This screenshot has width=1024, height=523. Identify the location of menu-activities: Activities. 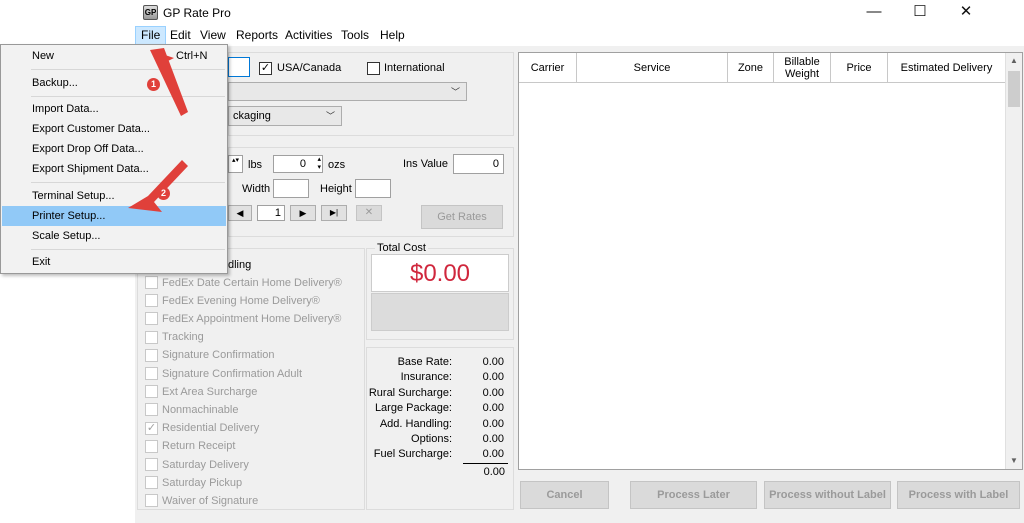
(308, 36).